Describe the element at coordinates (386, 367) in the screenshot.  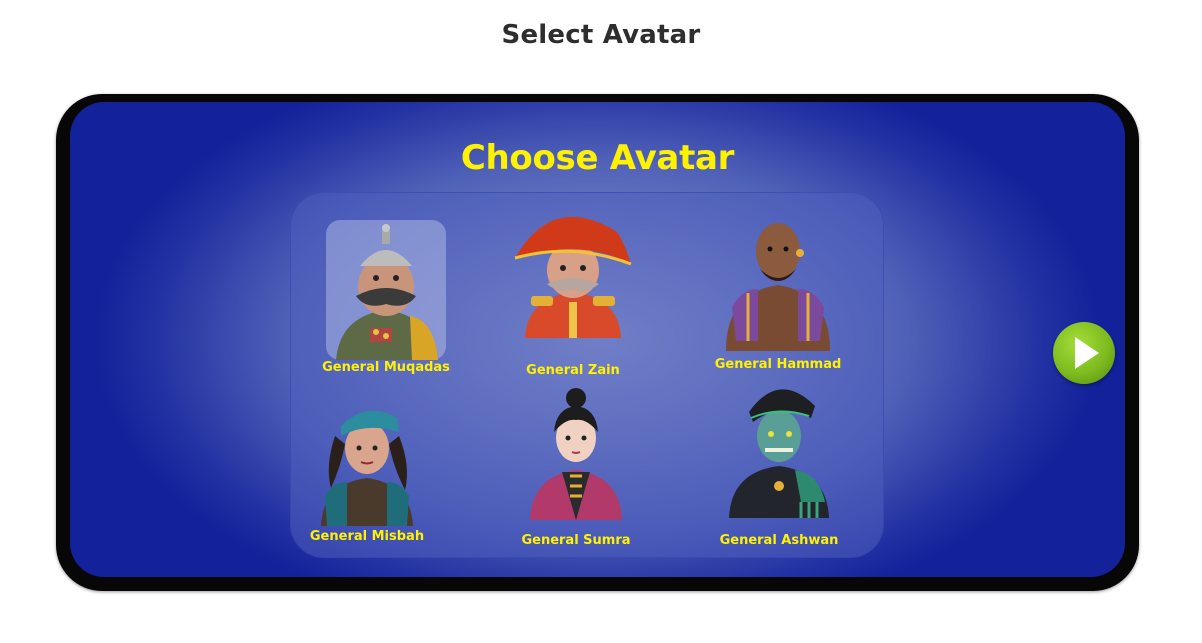
I see `avatar-name-general-muqadas: General Muqadas` at that location.